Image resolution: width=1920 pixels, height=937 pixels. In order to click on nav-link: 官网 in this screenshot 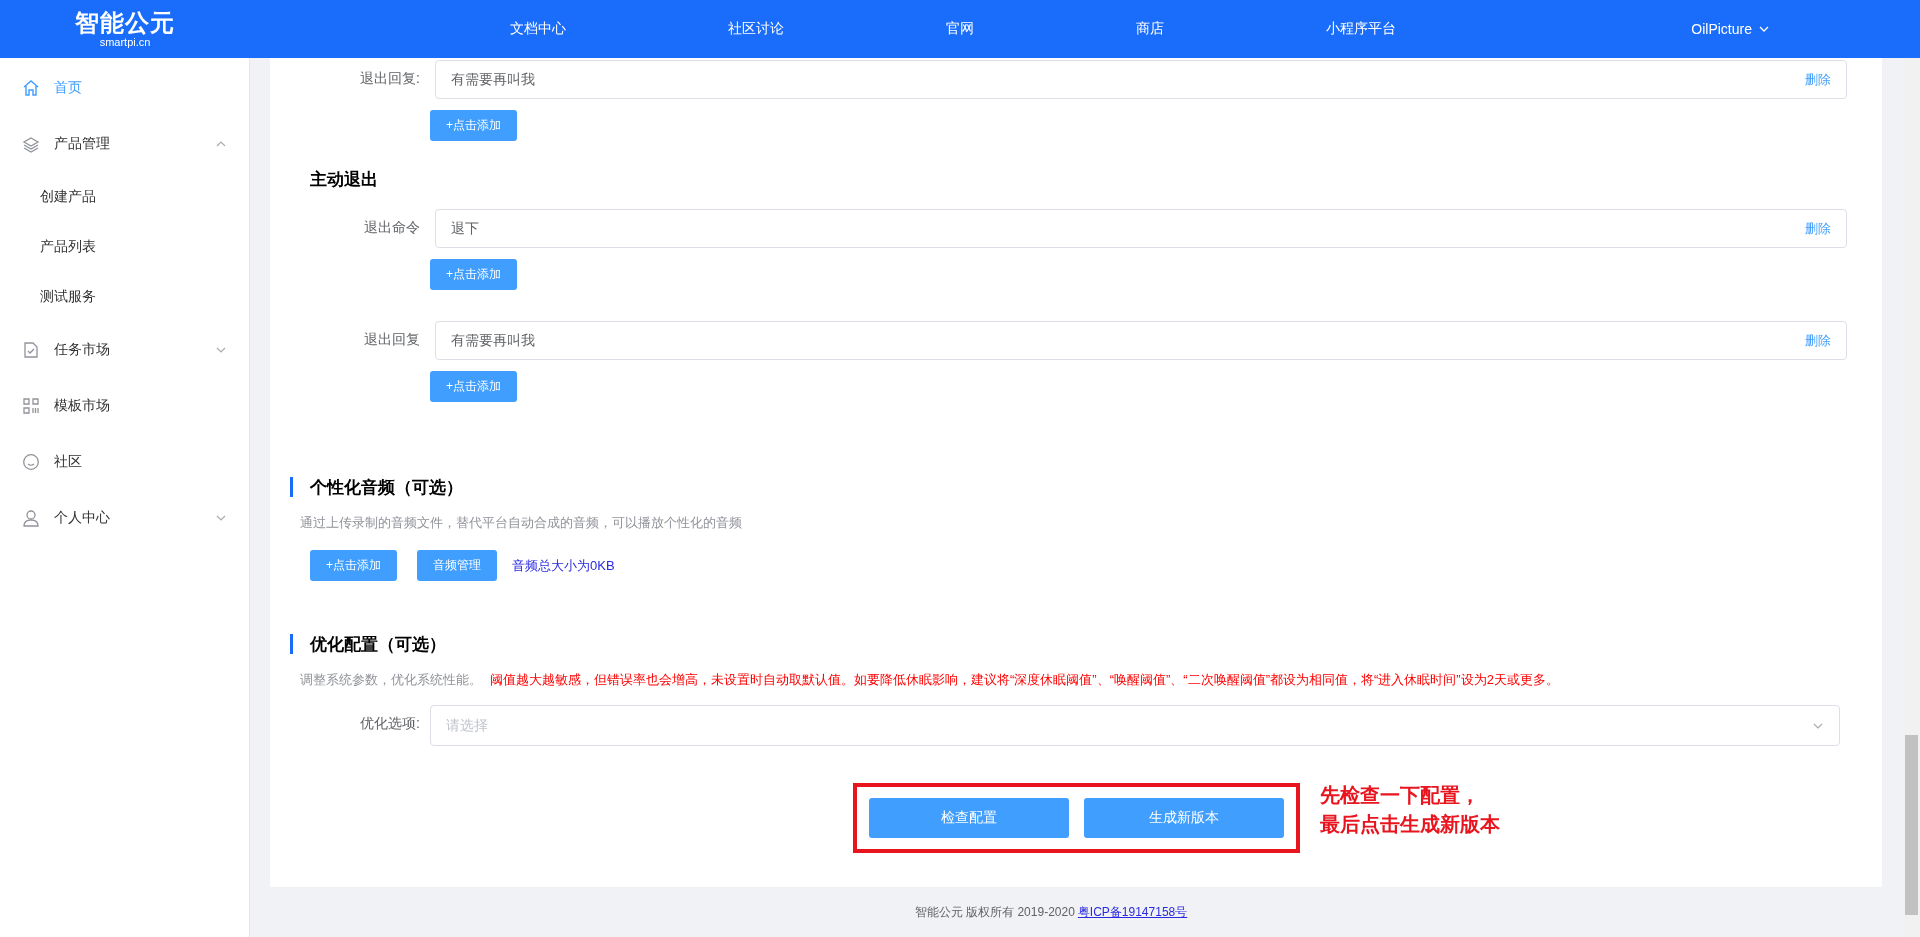, I will do `click(960, 29)`.